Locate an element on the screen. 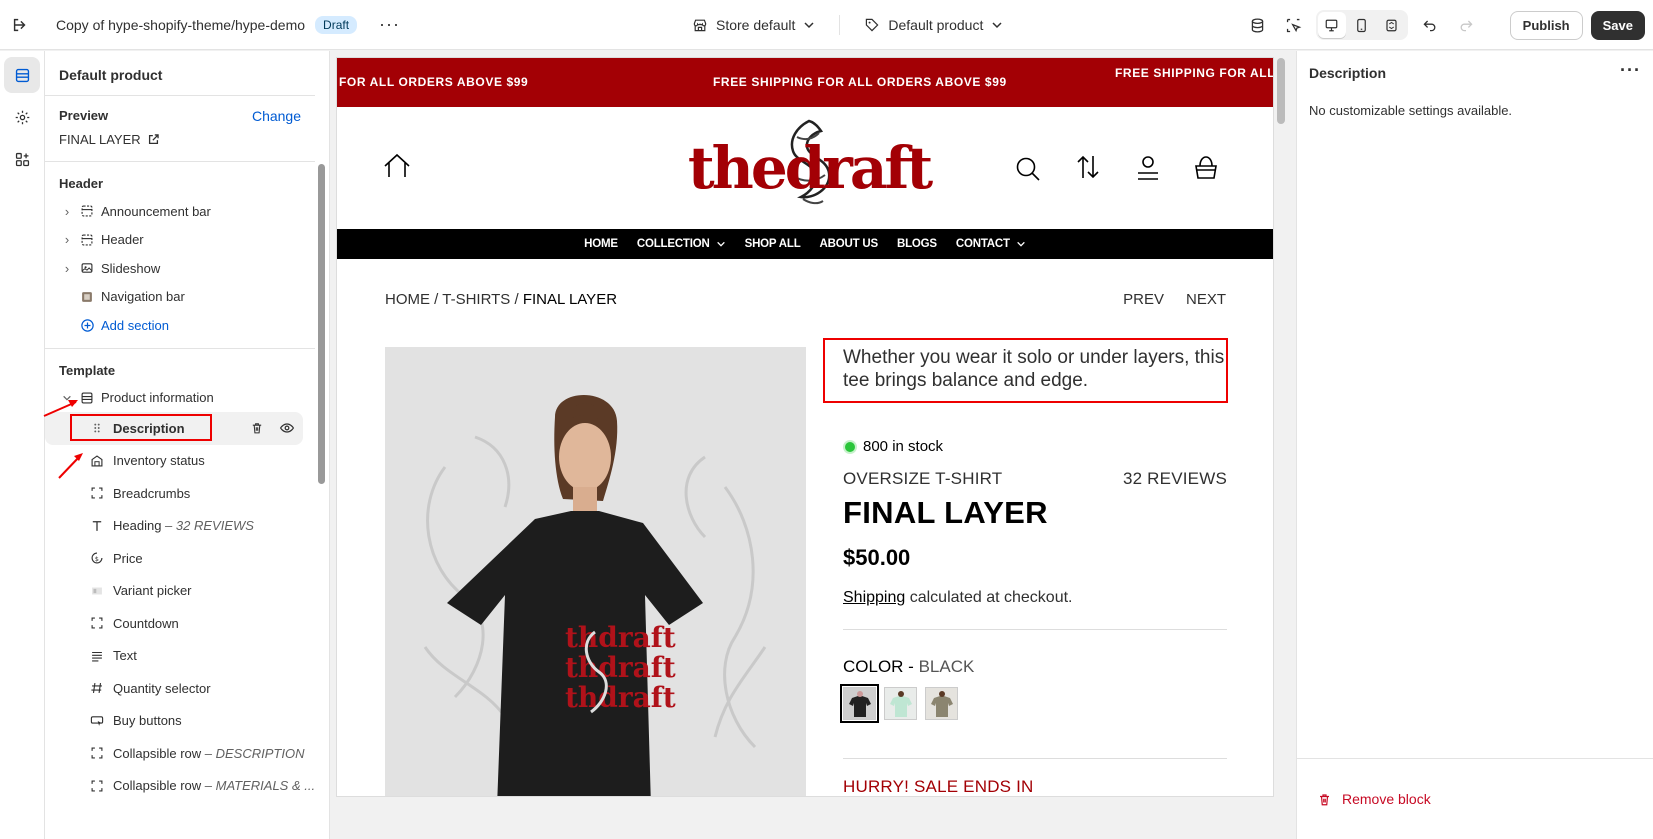  save-button: Save is located at coordinates (1617, 25).